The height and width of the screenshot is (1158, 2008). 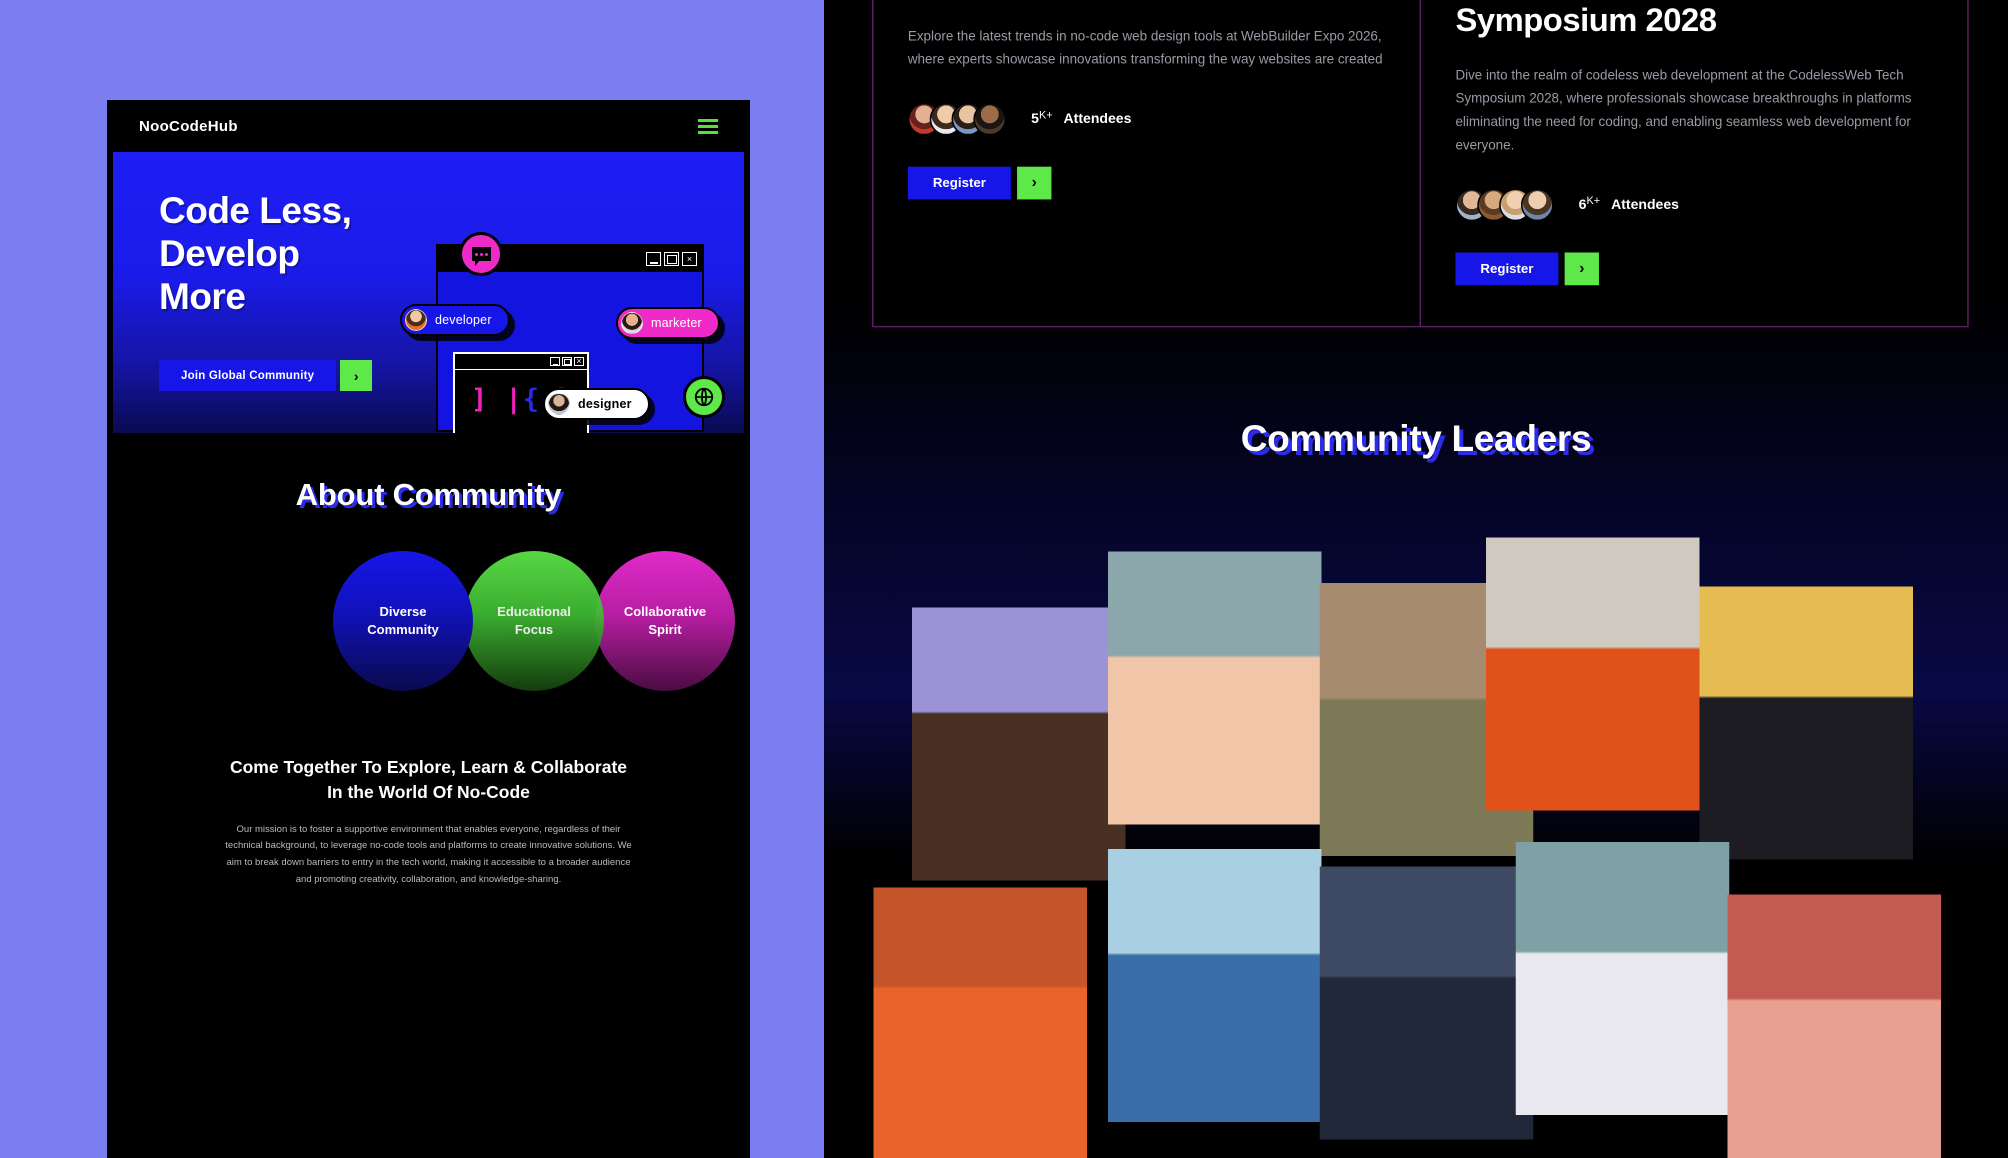 What do you see at coordinates (1582, 204) in the screenshot?
I see `attendees-count: 6` at bounding box center [1582, 204].